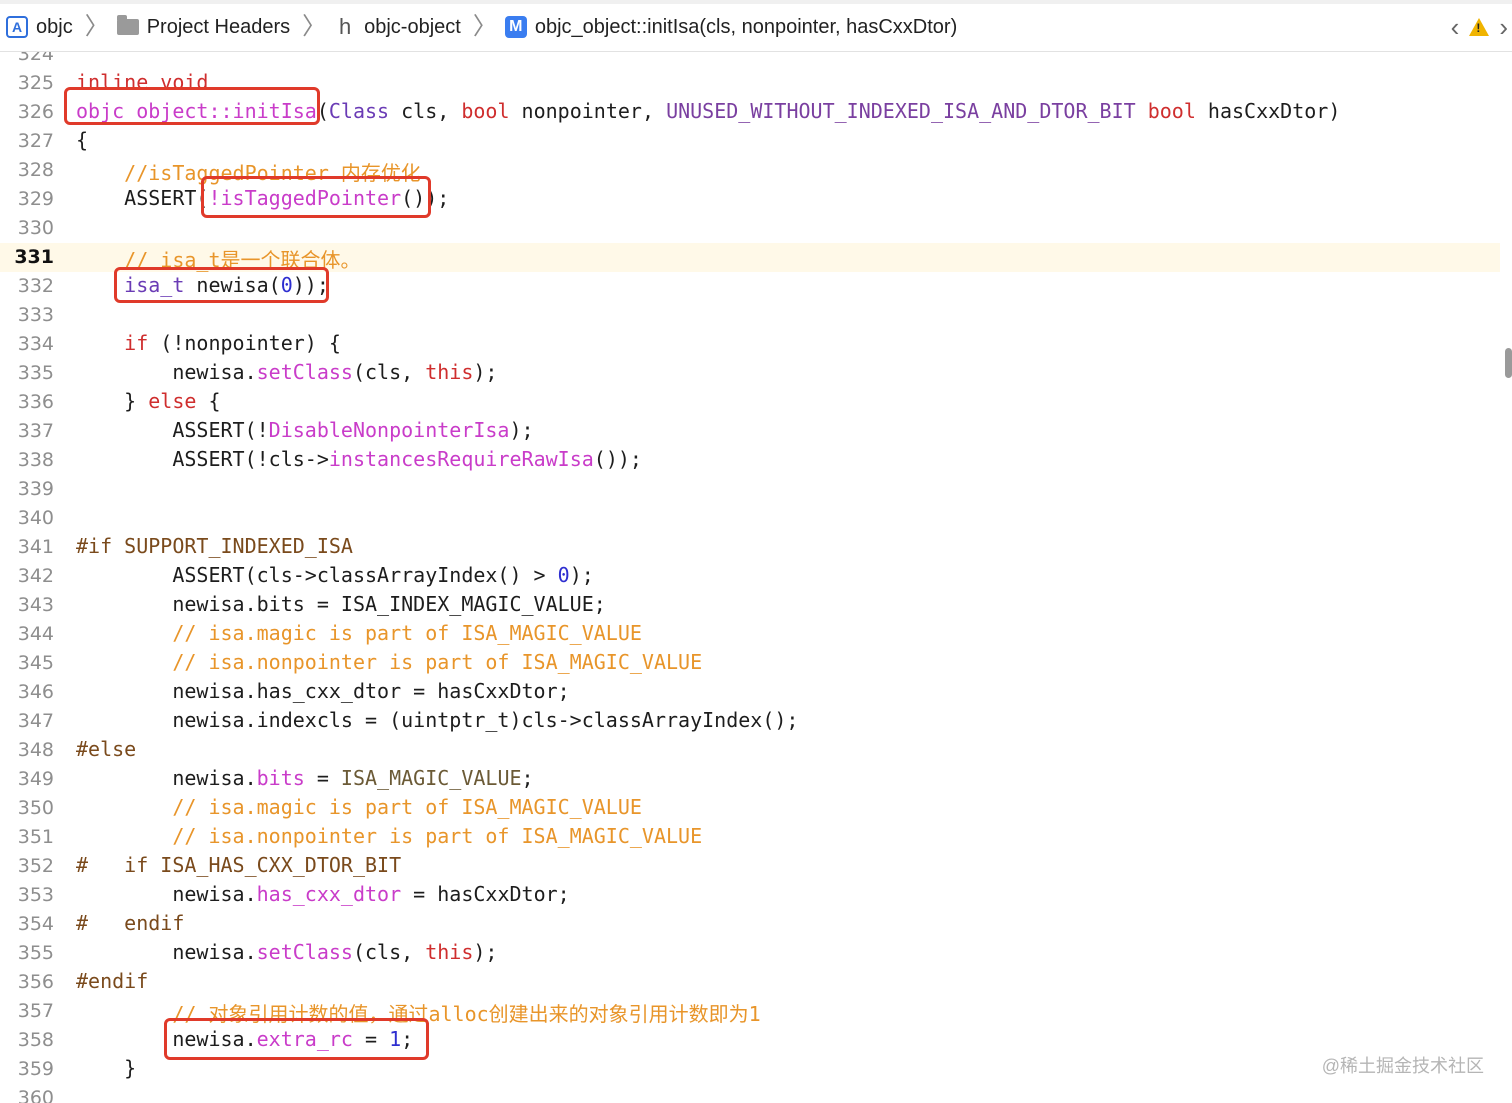 This screenshot has width=1512, height=1103. What do you see at coordinates (750, 895) in the screenshot?
I see `code-line: 353 newisa.has_cxx_dtor = hasCxxDtor;` at bounding box center [750, 895].